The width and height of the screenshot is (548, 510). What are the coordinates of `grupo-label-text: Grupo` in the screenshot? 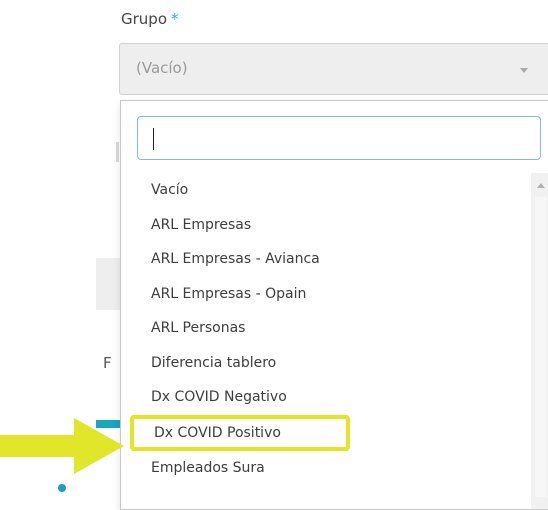 It's located at (144, 19).